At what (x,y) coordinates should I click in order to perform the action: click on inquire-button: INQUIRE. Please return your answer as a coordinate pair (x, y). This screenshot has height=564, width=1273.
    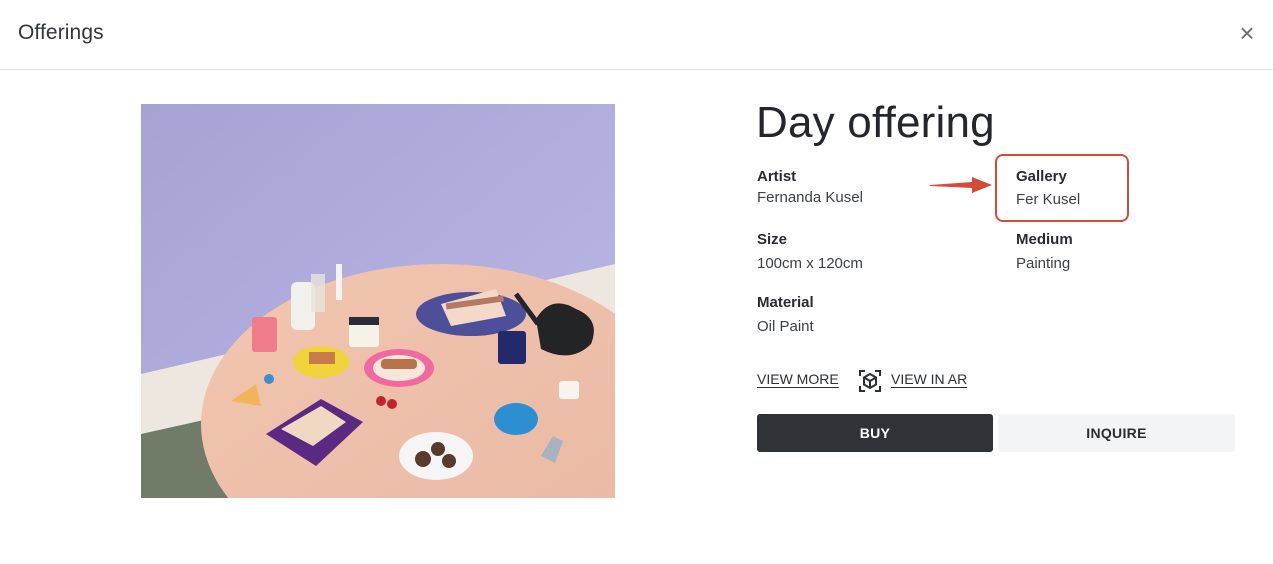
    Looking at the image, I should click on (1116, 433).